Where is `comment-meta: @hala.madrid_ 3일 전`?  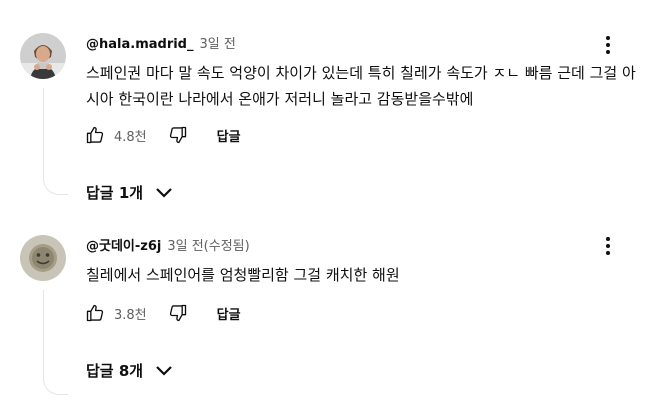 comment-meta: @hala.madrid_ 3일 전 is located at coordinates (161, 45).